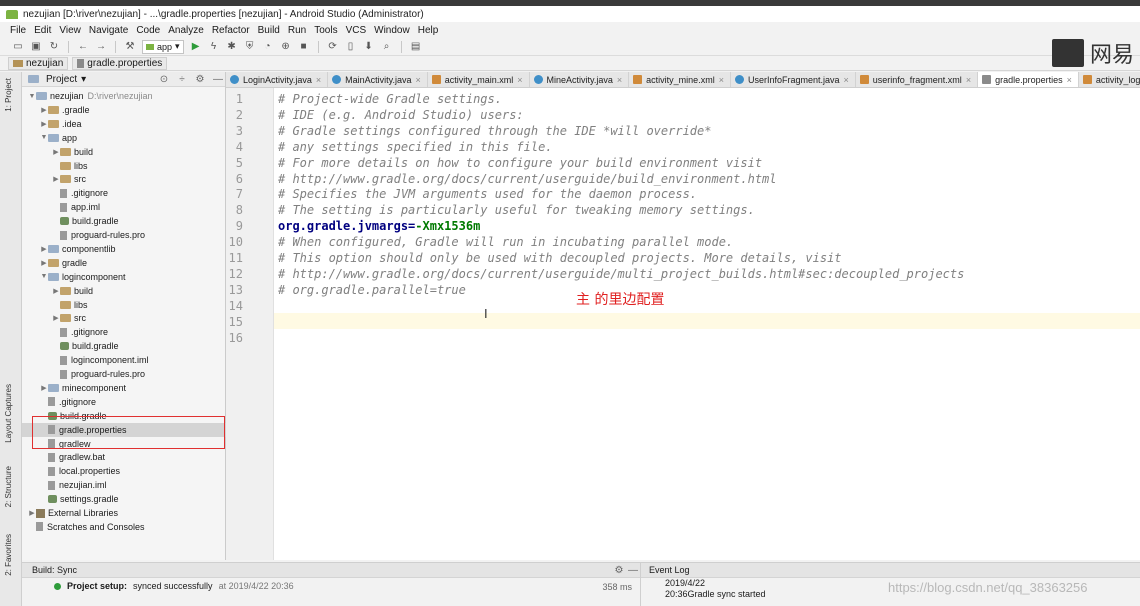 The image size is (1140, 606). I want to click on breadcrumb-file: gradle.properties, so click(120, 63).